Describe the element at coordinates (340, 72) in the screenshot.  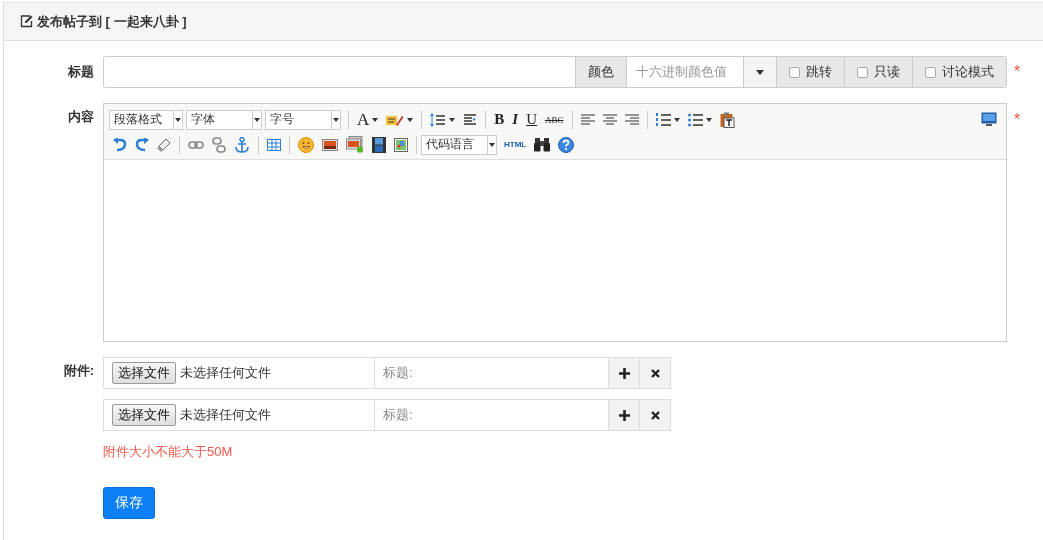
I see `title-input` at that location.